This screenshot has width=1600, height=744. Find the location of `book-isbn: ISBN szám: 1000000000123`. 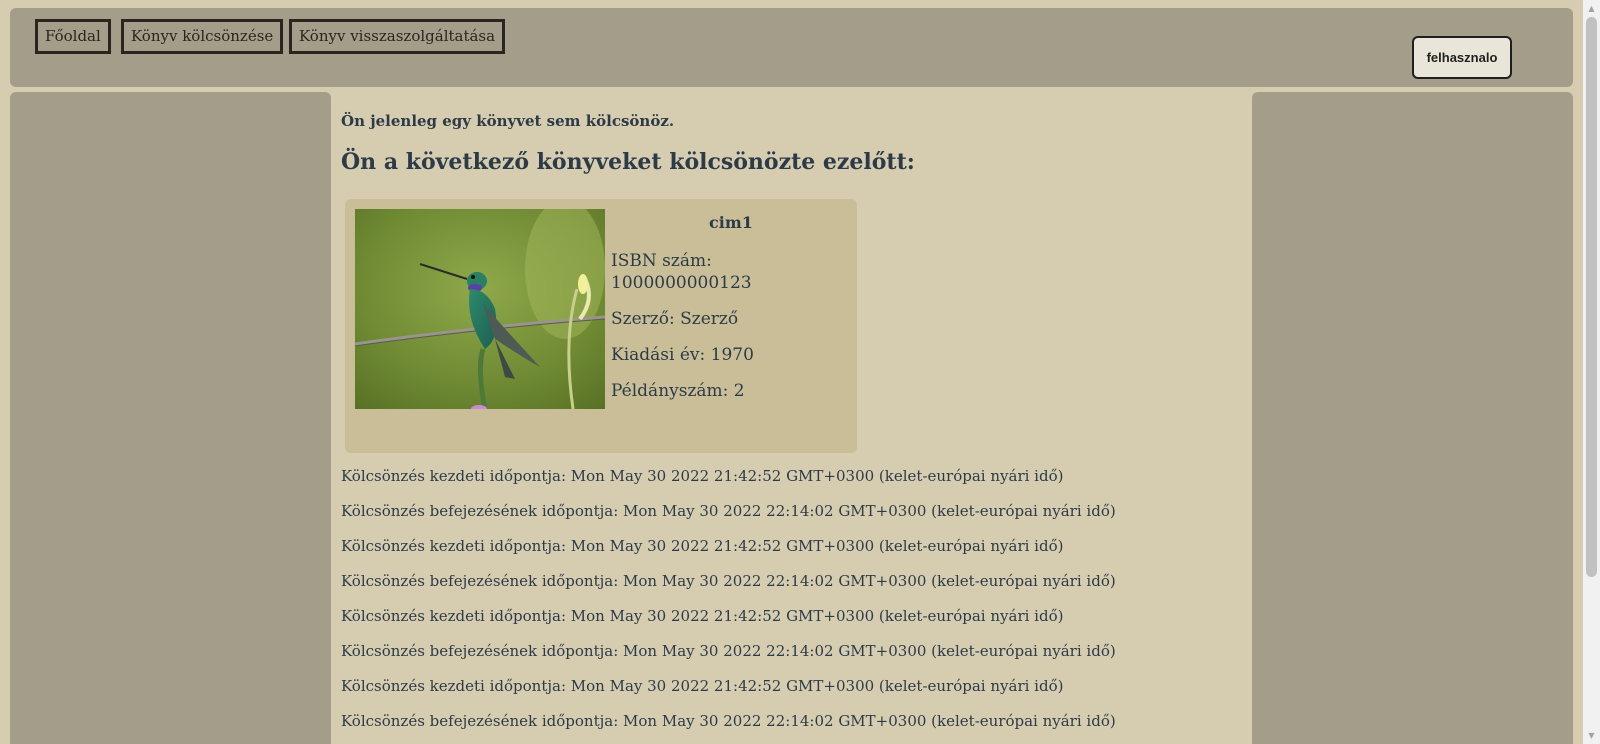

book-isbn: ISBN szám: 1000000000123 is located at coordinates (681, 272).